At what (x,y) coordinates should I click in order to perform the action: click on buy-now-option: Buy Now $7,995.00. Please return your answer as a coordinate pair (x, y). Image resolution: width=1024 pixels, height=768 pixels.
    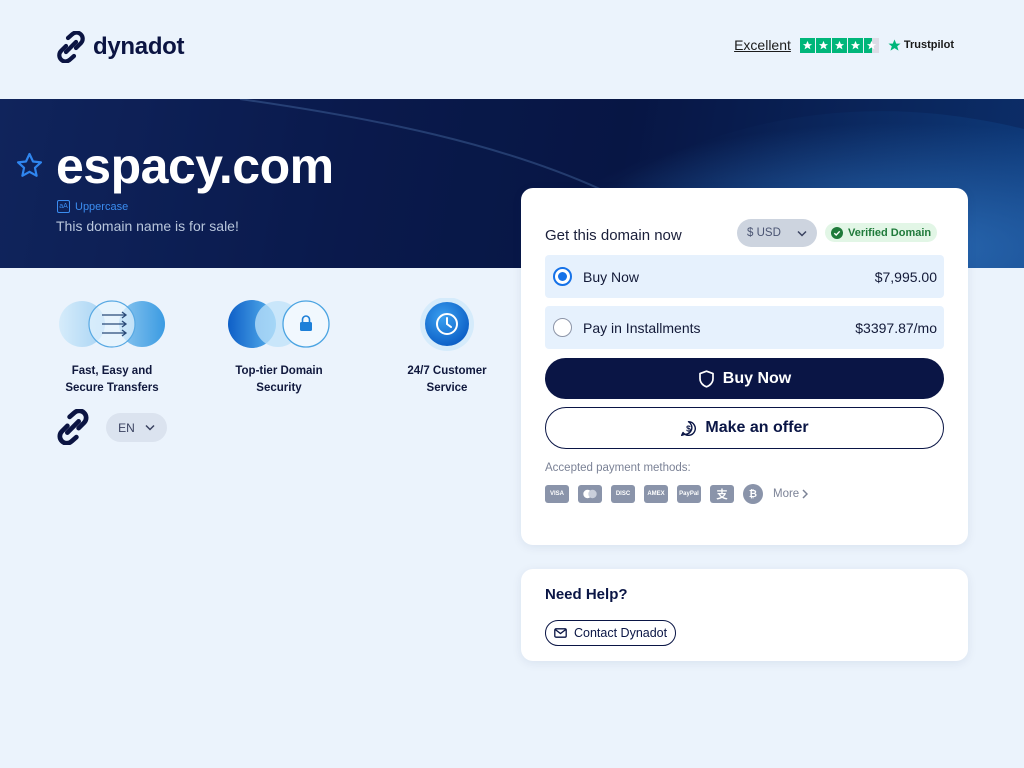
    Looking at the image, I should click on (744, 276).